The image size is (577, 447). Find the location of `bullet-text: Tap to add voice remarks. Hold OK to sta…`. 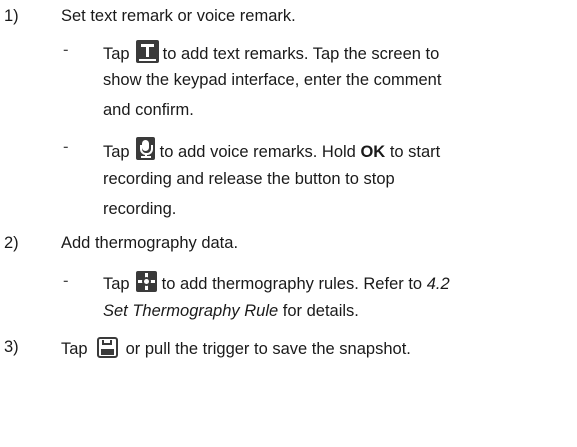

bullet-text: Tap to add voice remarks. Hold OK to sta… is located at coordinates (271, 149).